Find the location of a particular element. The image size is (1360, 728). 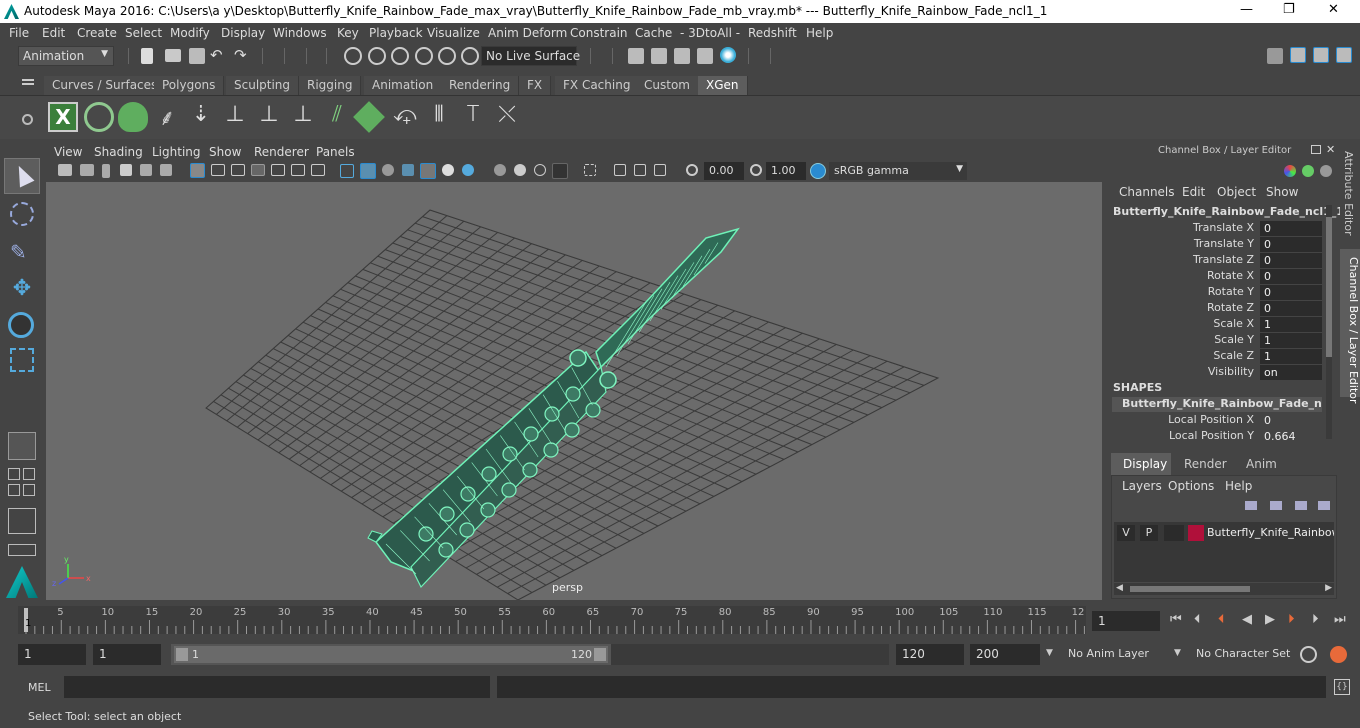

go-to-start-icon: ⏮ is located at coordinates (1176, 619).